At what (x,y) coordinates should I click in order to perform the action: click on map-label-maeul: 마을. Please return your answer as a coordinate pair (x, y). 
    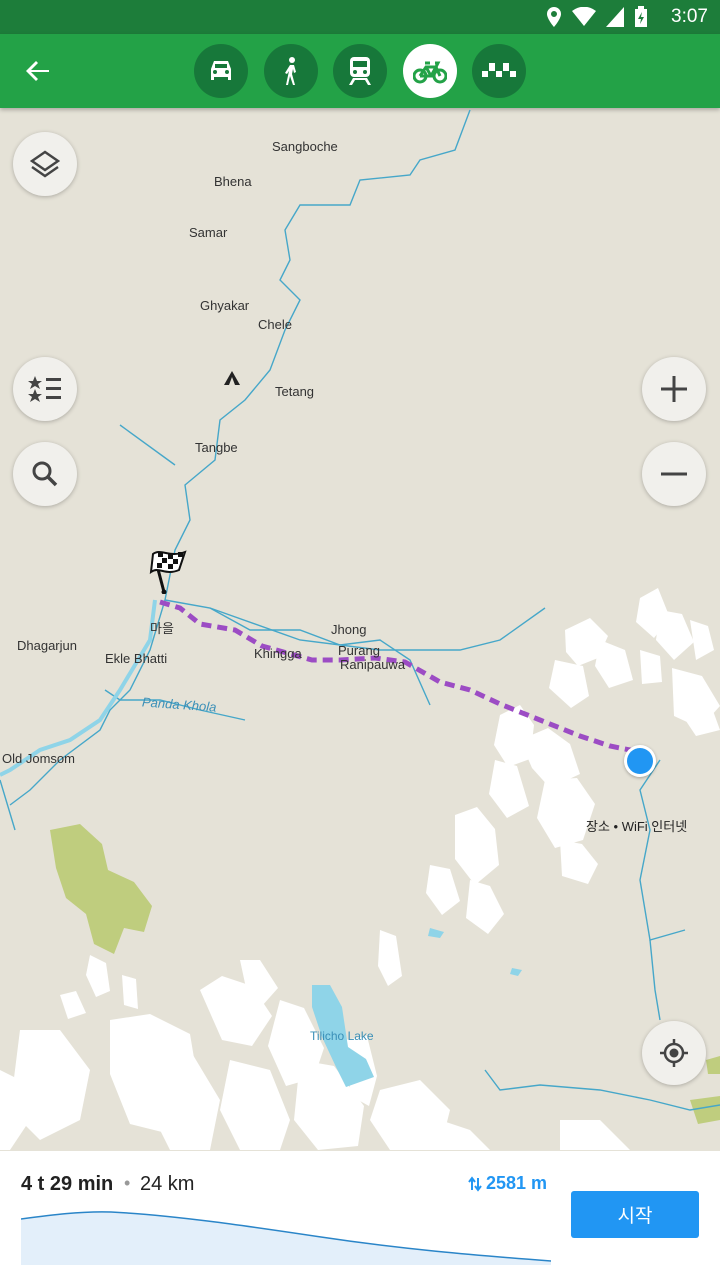
    Looking at the image, I should click on (162, 628).